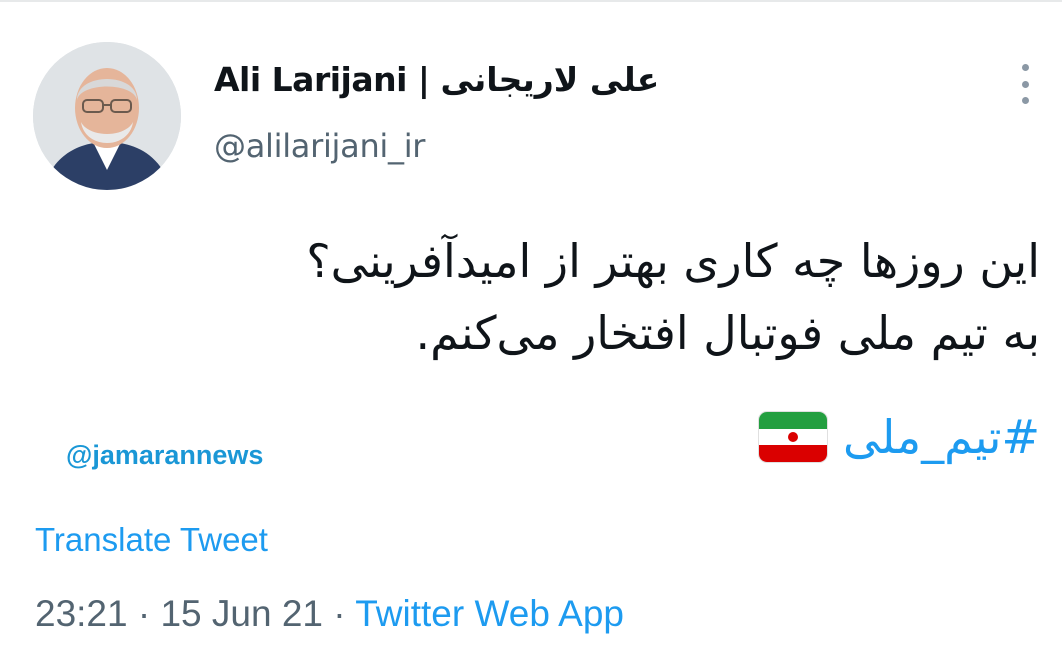  I want to click on iran-flag-icon, so click(792, 437).